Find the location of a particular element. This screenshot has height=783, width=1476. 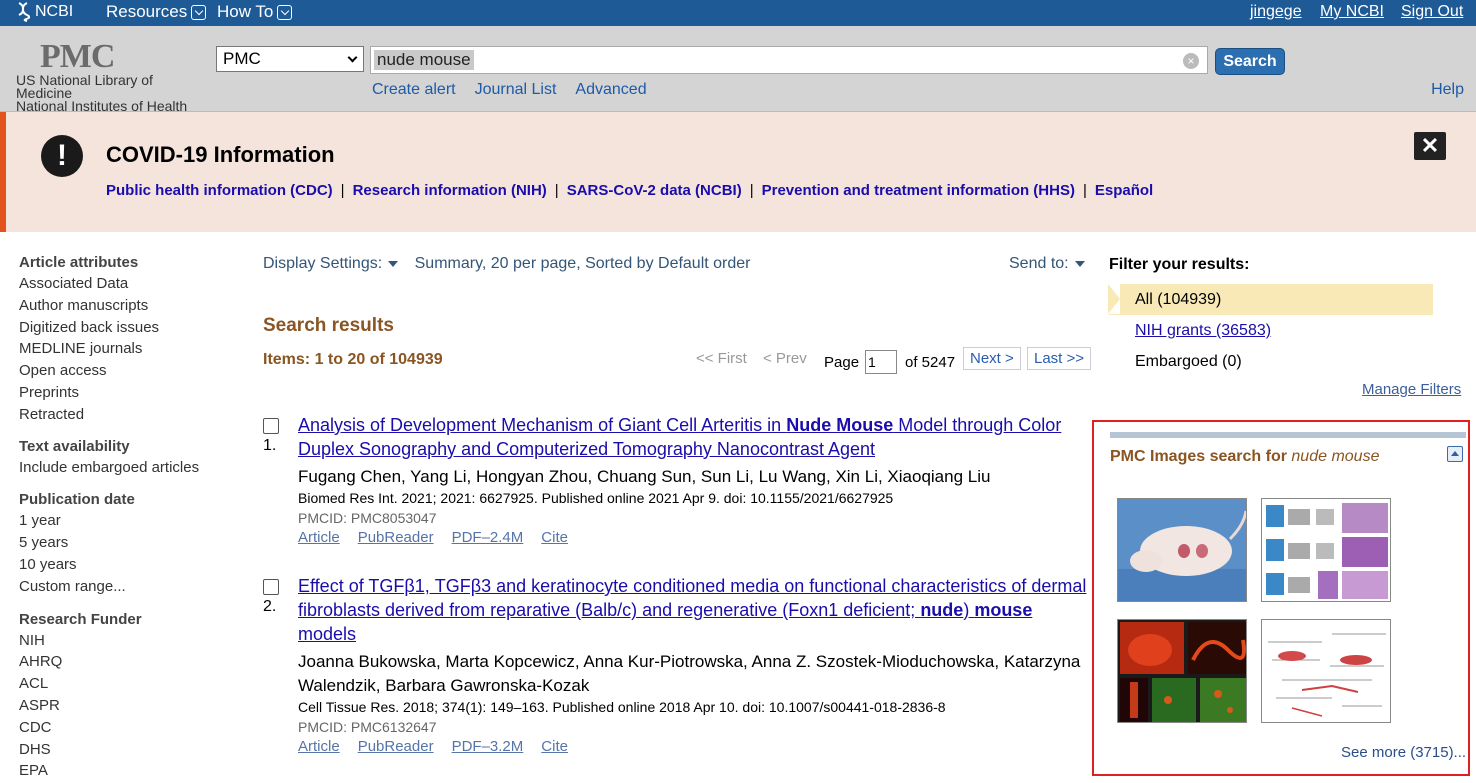

sign-out-link: Sign Out is located at coordinates (1432, 12).